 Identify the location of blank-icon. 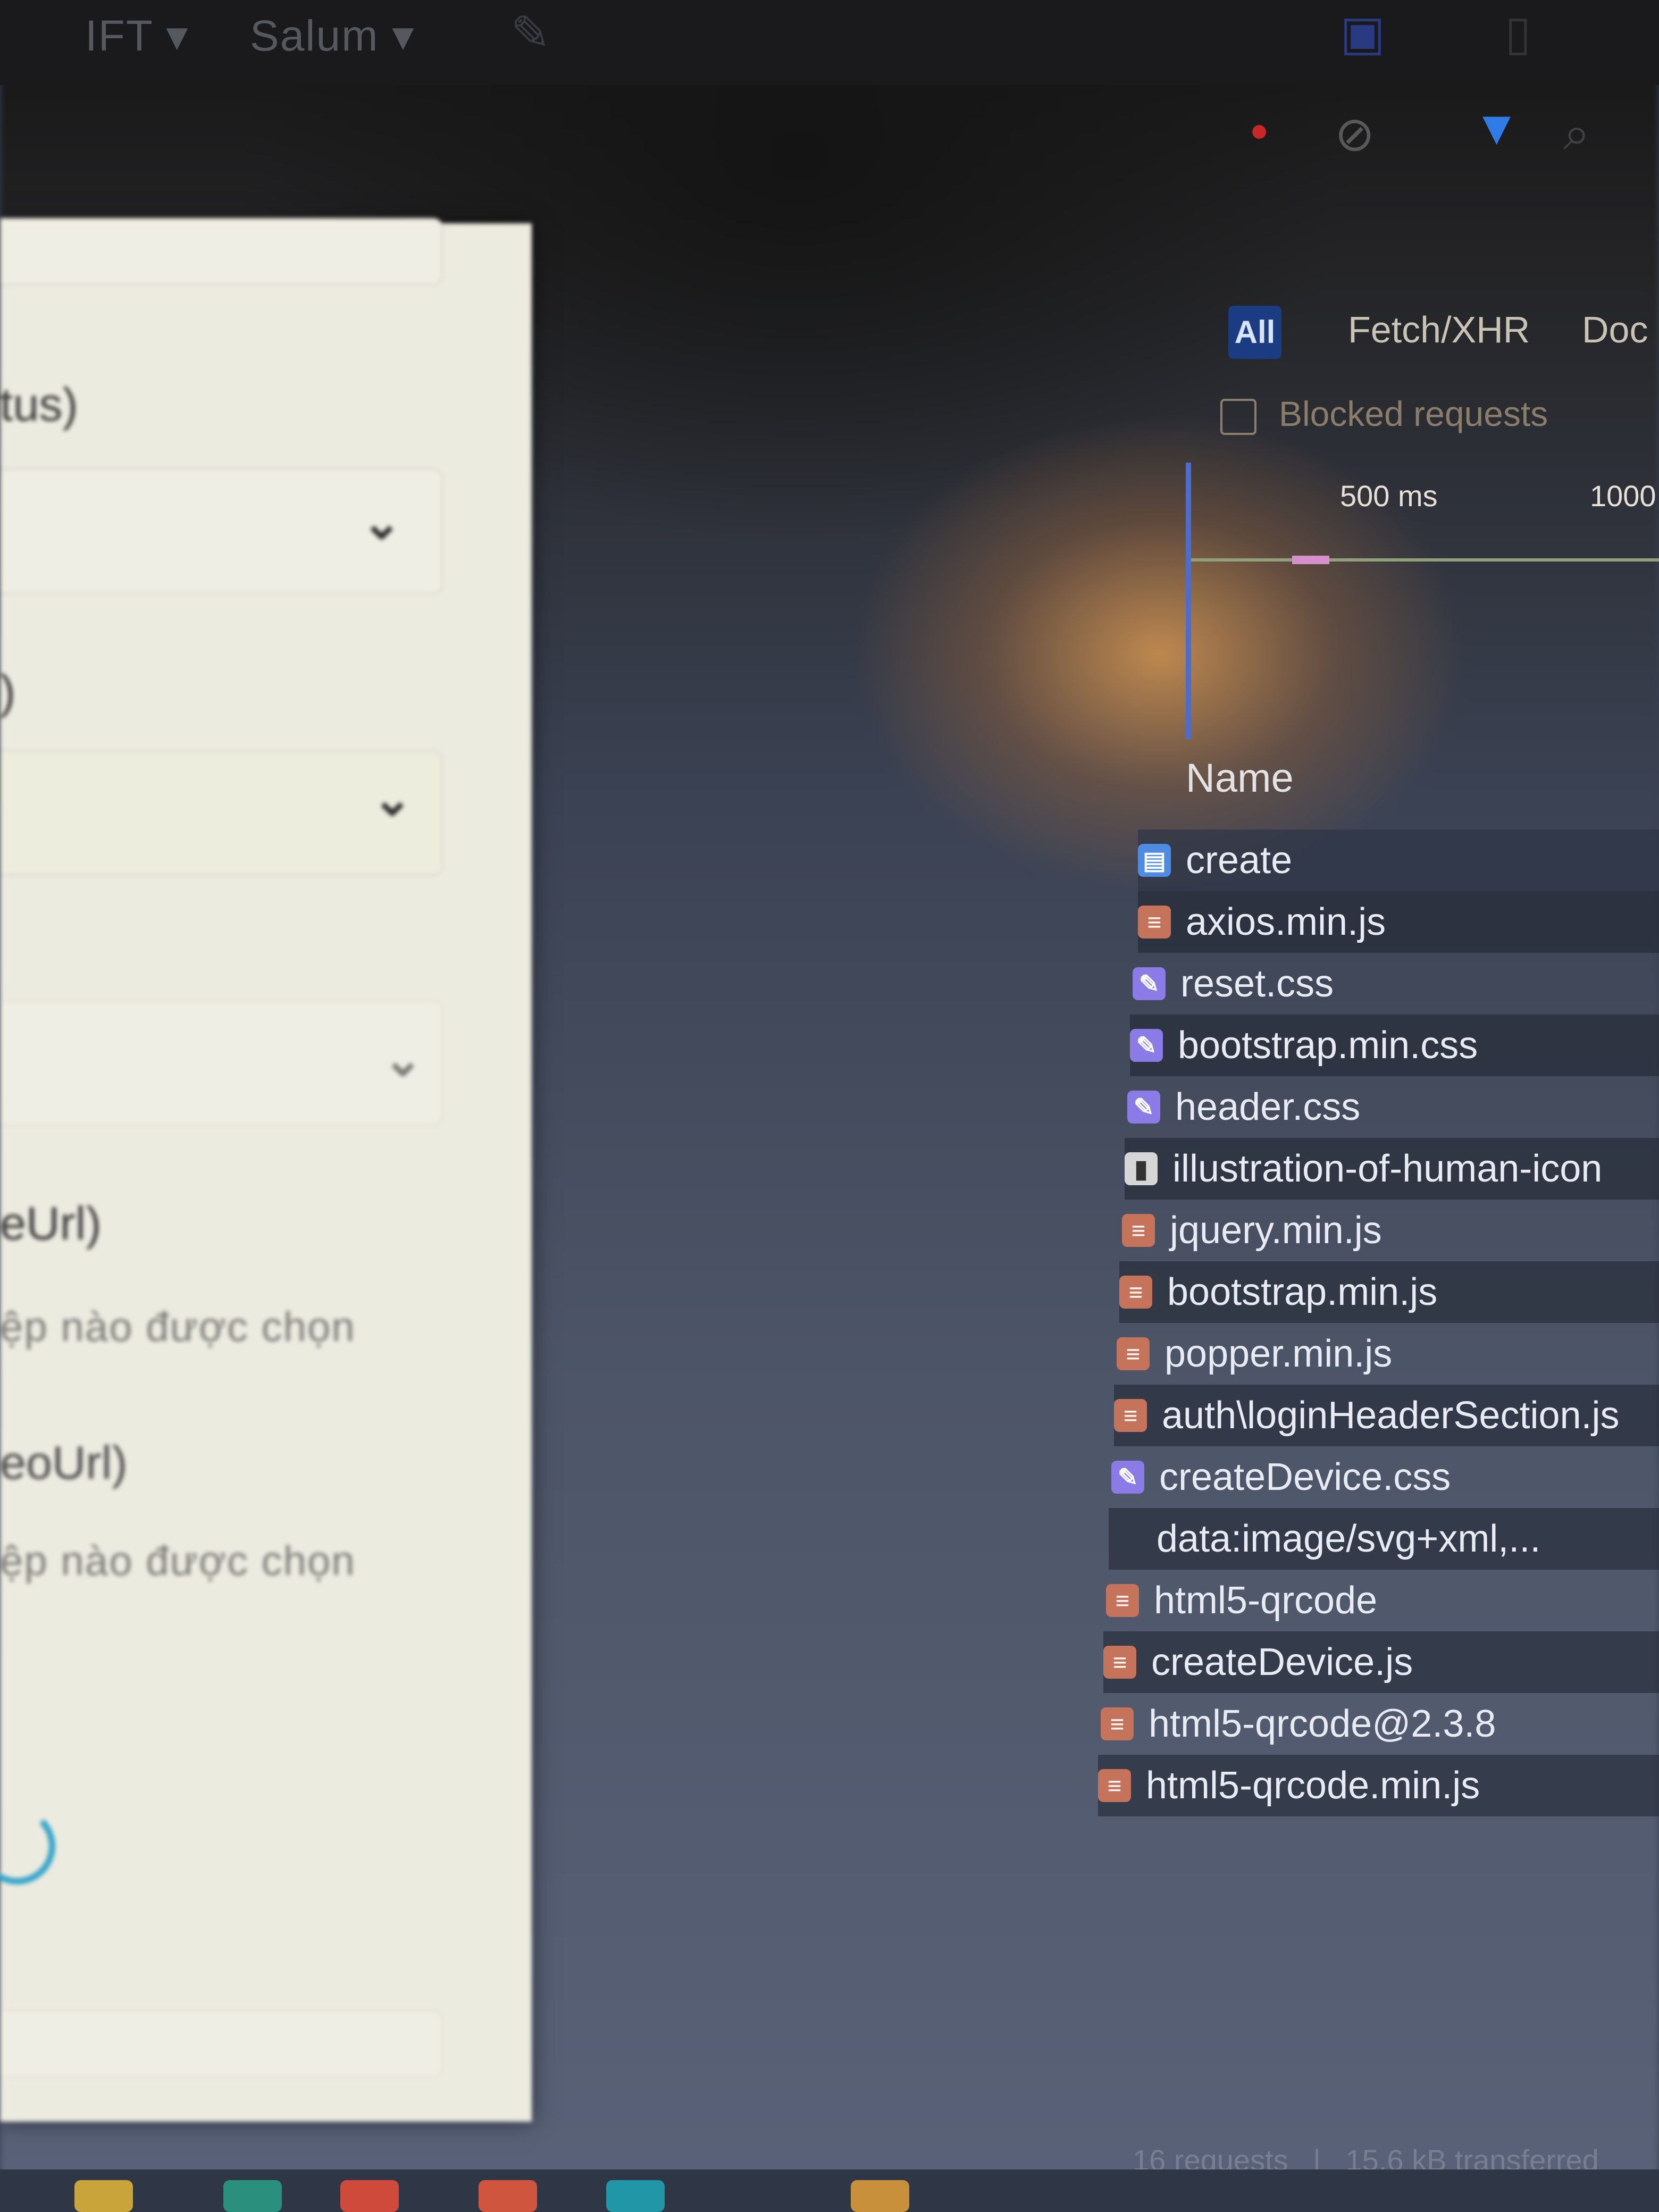
(1125, 1538).